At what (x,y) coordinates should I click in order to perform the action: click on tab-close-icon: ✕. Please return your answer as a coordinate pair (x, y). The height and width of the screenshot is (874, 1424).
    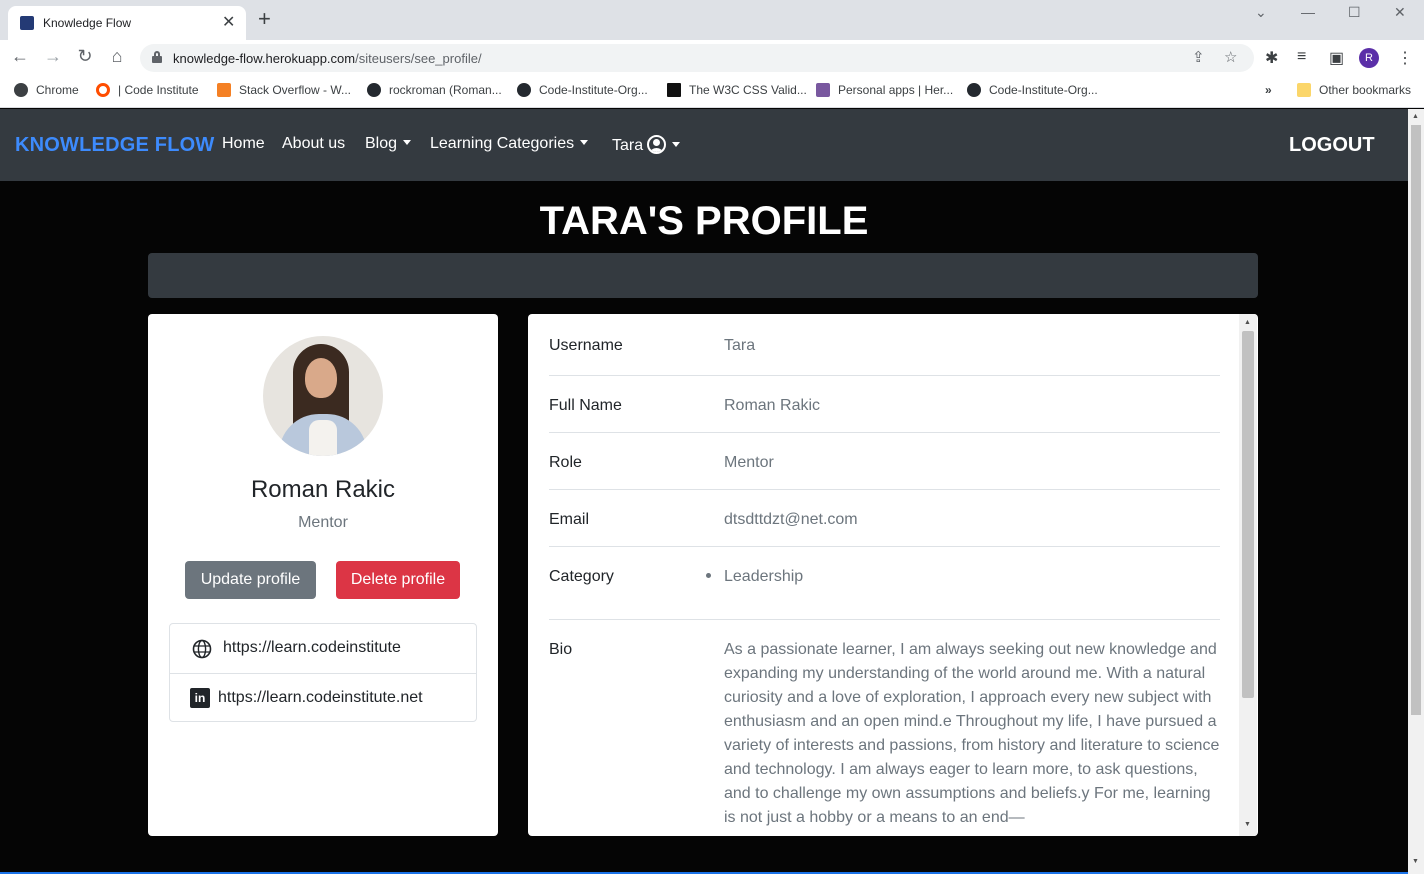
    Looking at the image, I should click on (228, 22).